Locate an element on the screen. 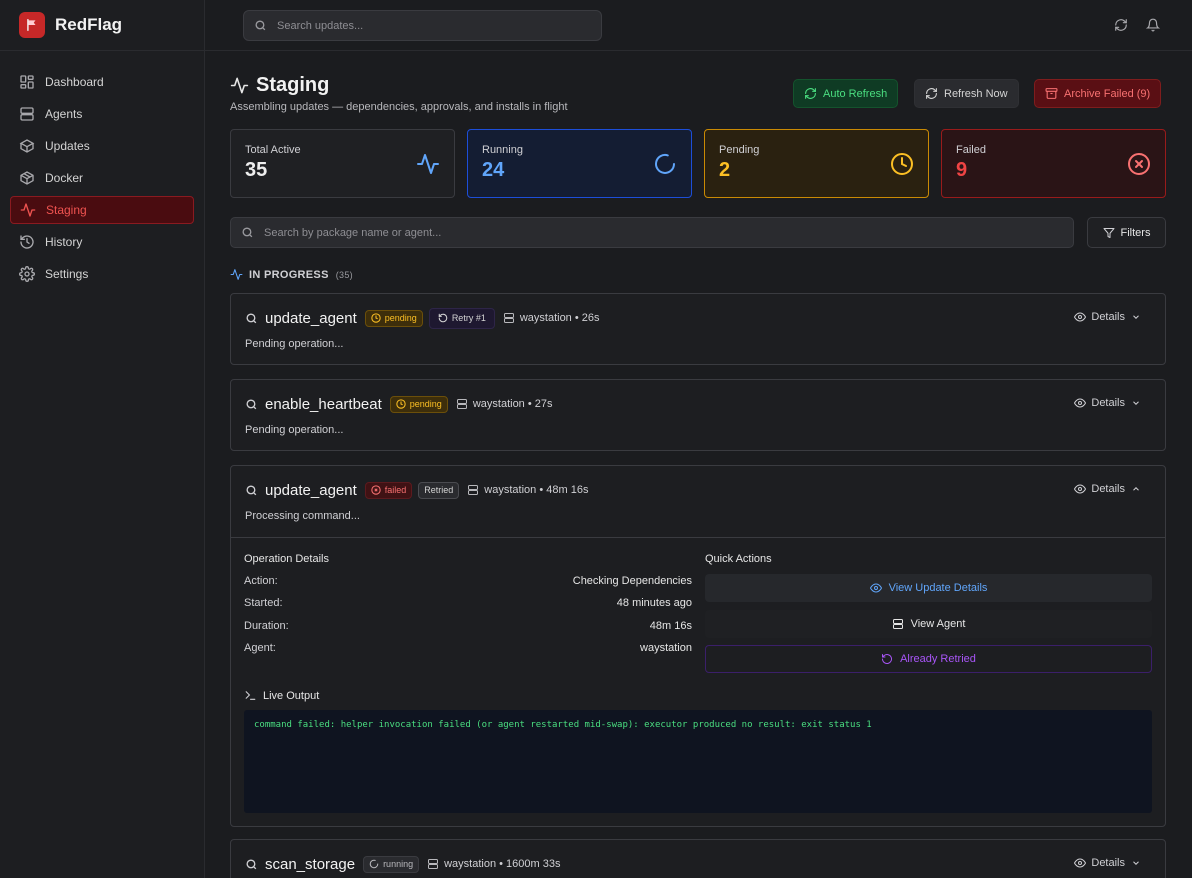 The height and width of the screenshot is (878, 1192). already-retried-label: Already Retried is located at coordinates (938, 659).